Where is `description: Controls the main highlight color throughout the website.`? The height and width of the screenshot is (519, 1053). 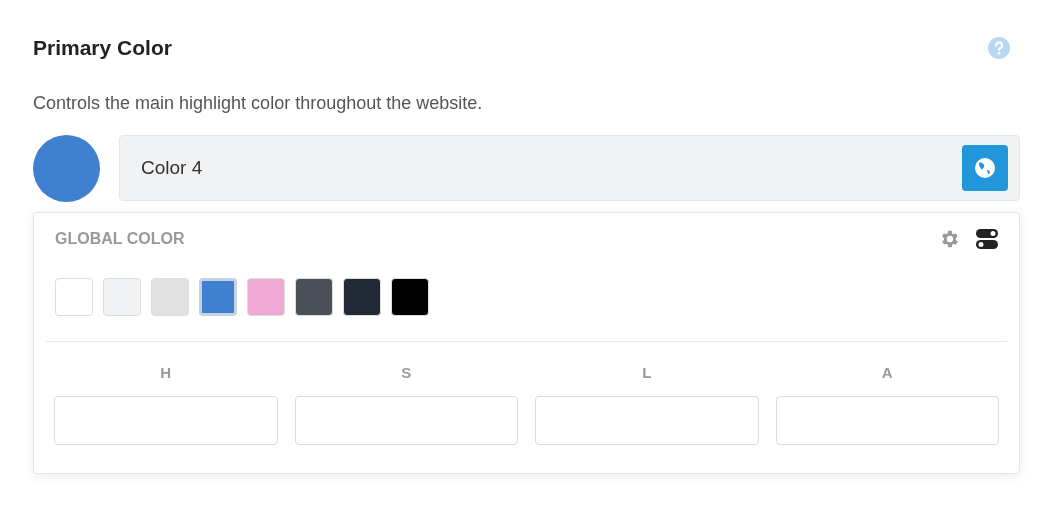
description: Controls the main highlight color throughout the website. is located at coordinates (258, 103).